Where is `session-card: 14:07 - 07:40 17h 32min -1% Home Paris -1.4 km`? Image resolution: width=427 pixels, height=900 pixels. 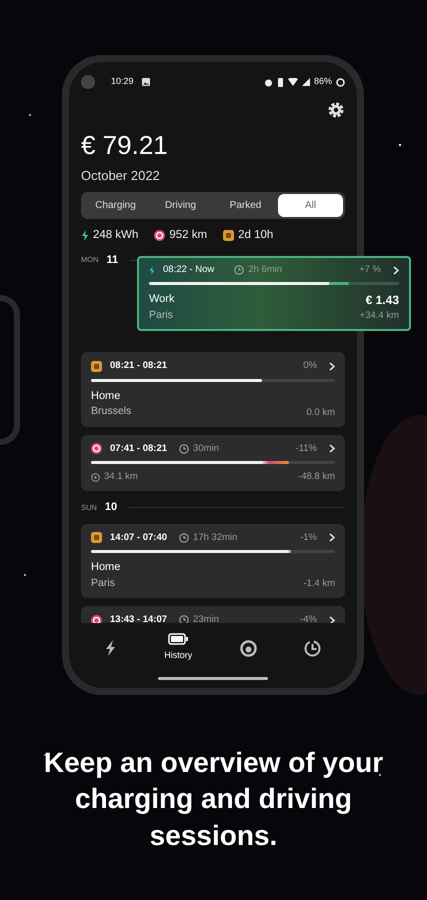 session-card: 14:07 - 07:40 17h 32min -1% Home Paris -1.4 km is located at coordinates (213, 561).